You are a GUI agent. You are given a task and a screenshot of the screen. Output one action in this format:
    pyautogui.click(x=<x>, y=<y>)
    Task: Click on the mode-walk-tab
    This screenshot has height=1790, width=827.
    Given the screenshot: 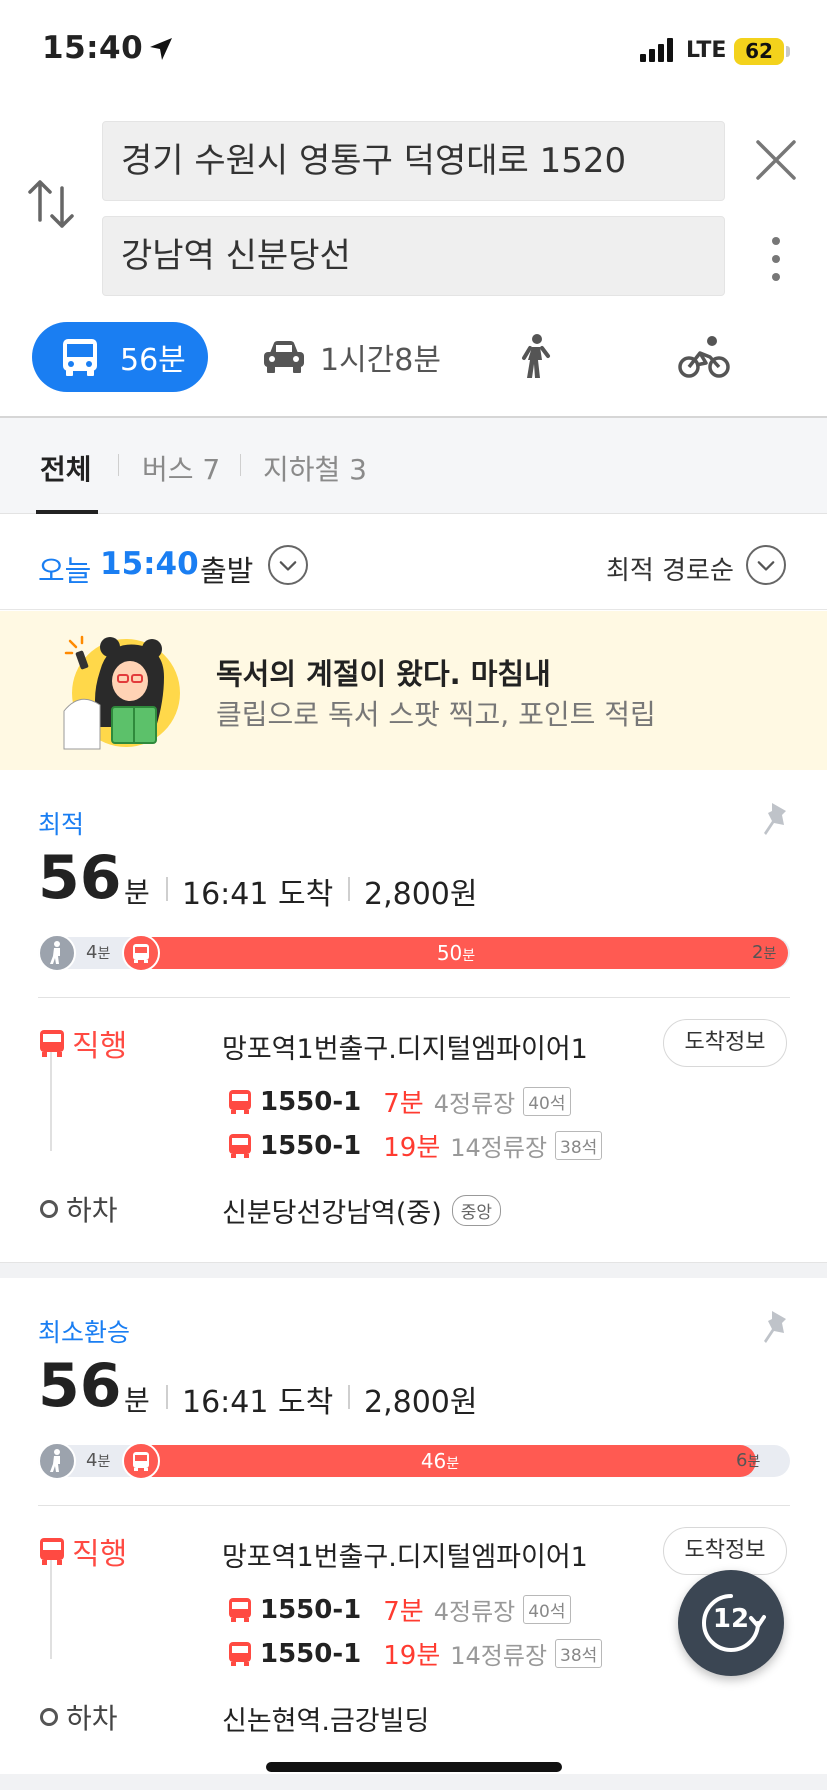 What is the action you would take?
    pyautogui.click(x=540, y=357)
    